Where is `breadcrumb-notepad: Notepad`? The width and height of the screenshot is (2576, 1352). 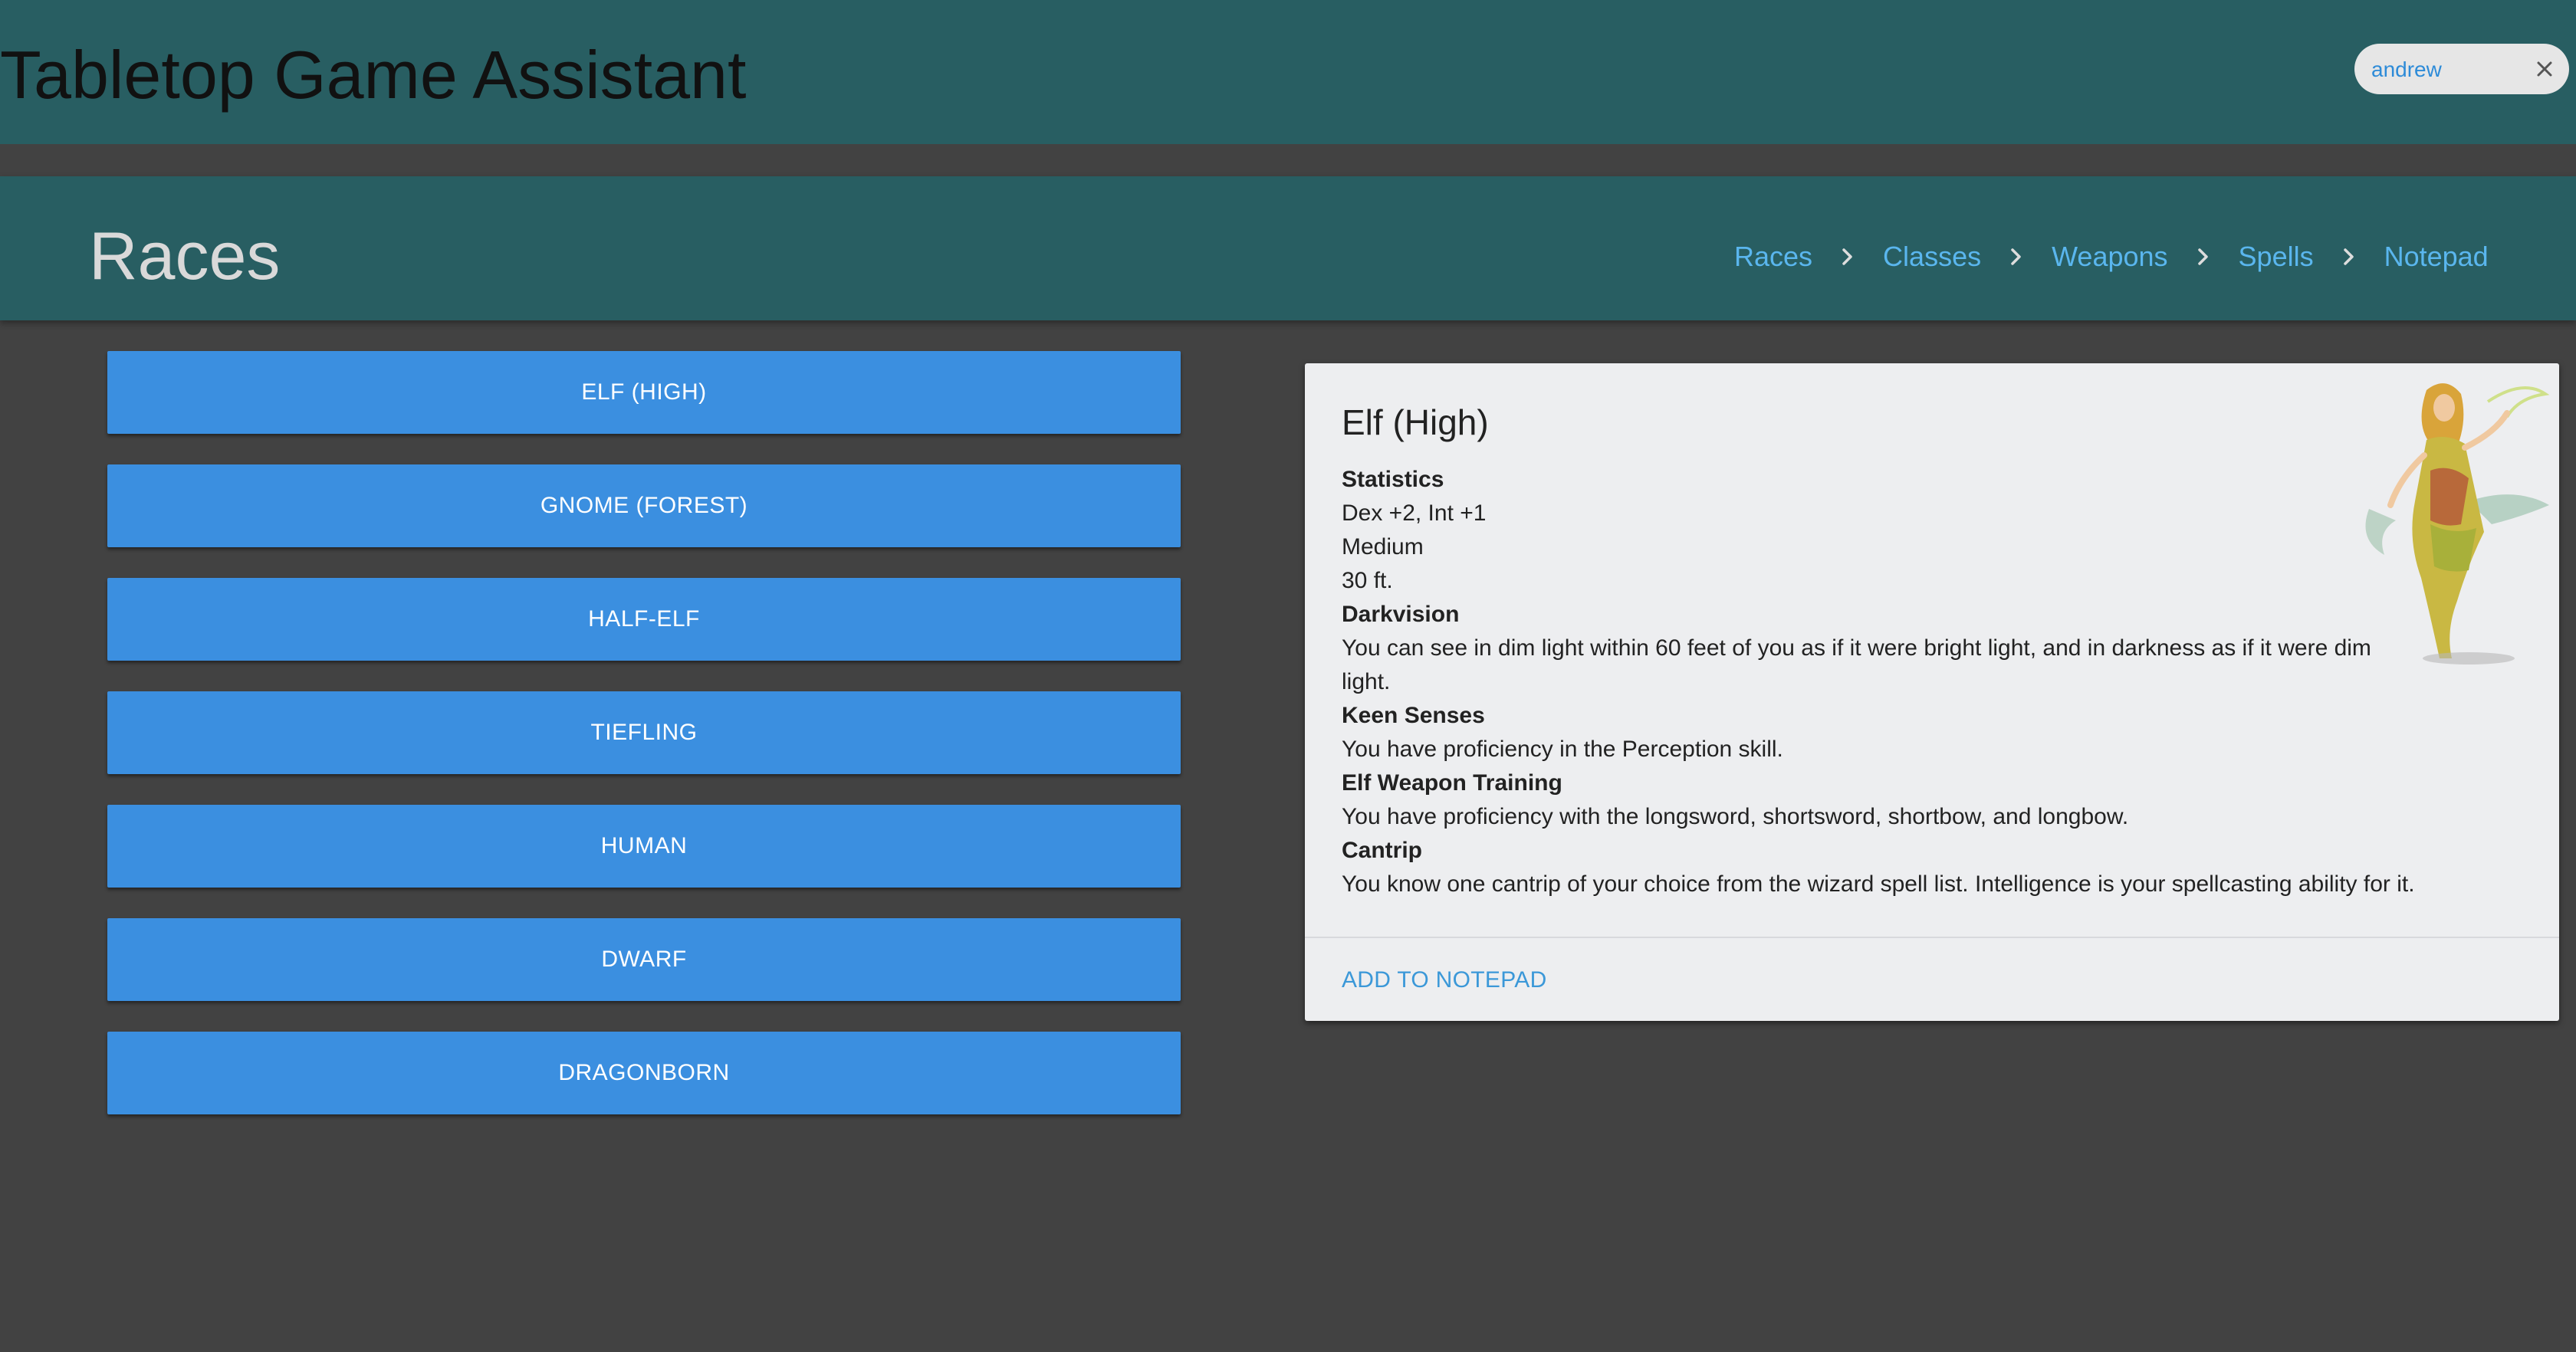 breadcrumb-notepad: Notepad is located at coordinates (2436, 257).